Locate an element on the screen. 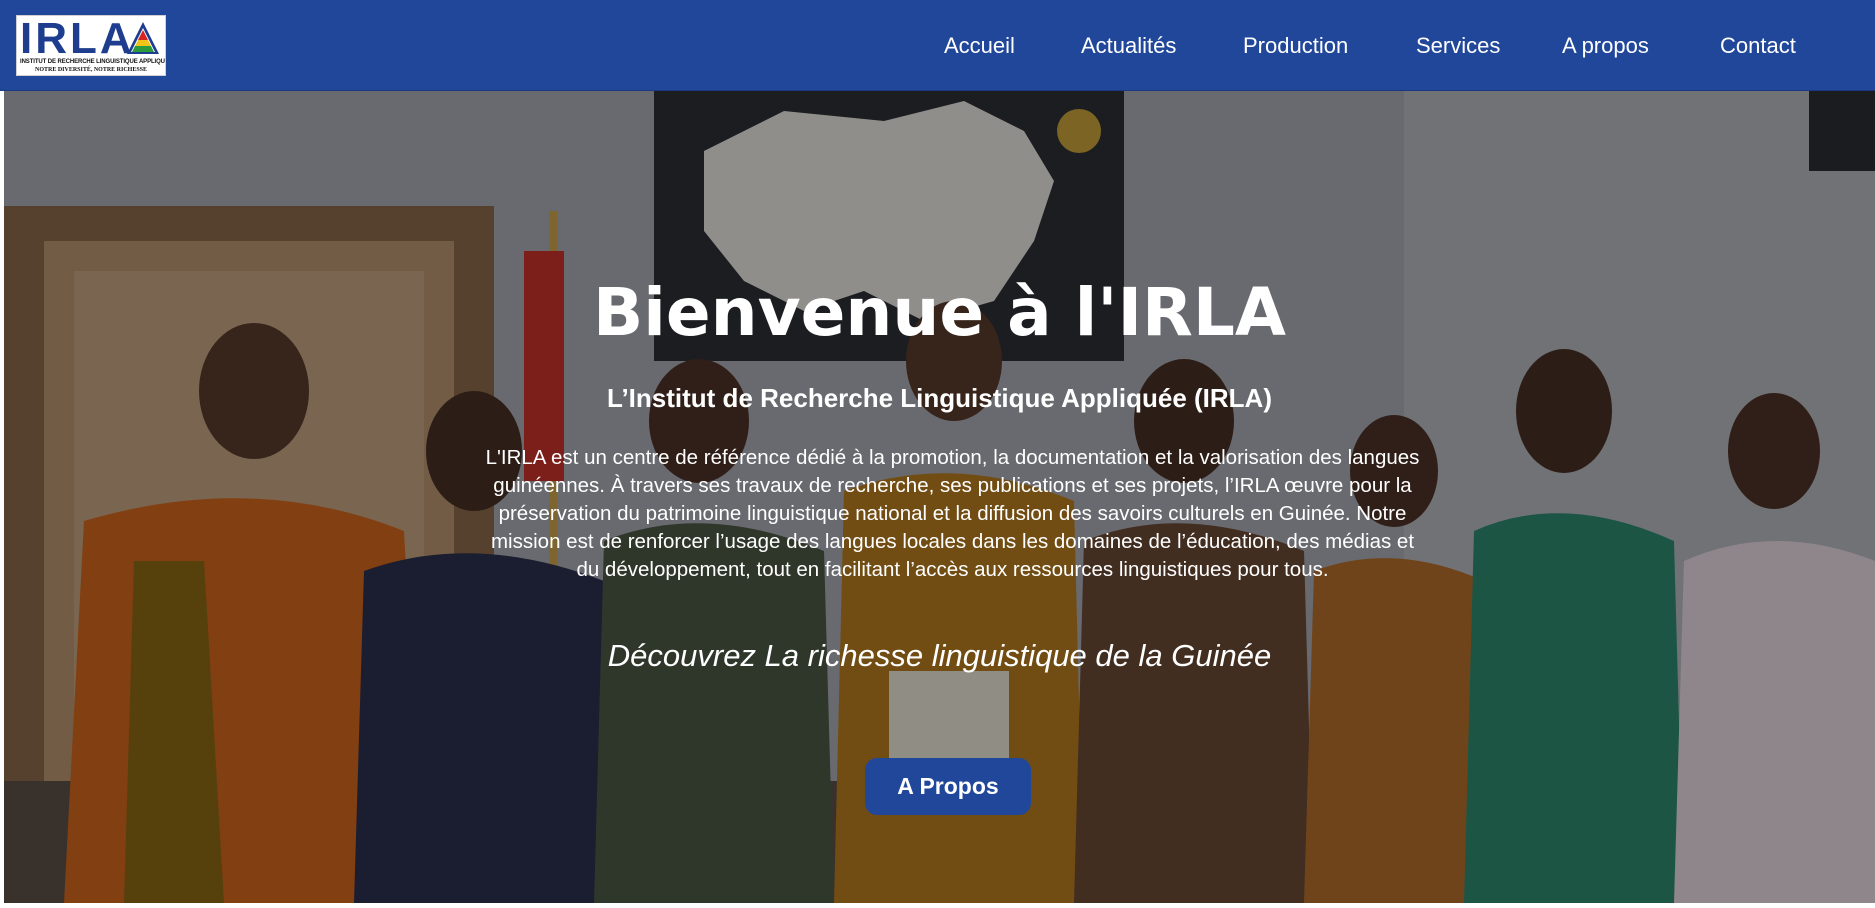  nav-item-services: Services is located at coordinates (1458, 46).